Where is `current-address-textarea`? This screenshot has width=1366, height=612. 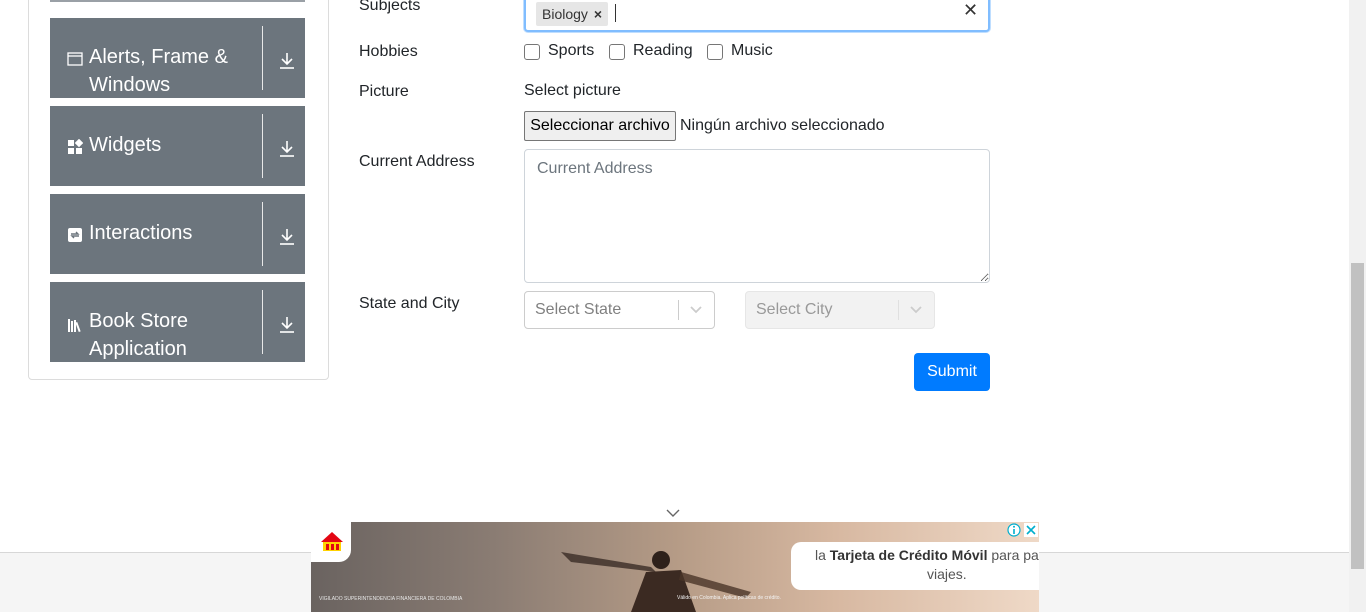
current-address-textarea is located at coordinates (757, 216).